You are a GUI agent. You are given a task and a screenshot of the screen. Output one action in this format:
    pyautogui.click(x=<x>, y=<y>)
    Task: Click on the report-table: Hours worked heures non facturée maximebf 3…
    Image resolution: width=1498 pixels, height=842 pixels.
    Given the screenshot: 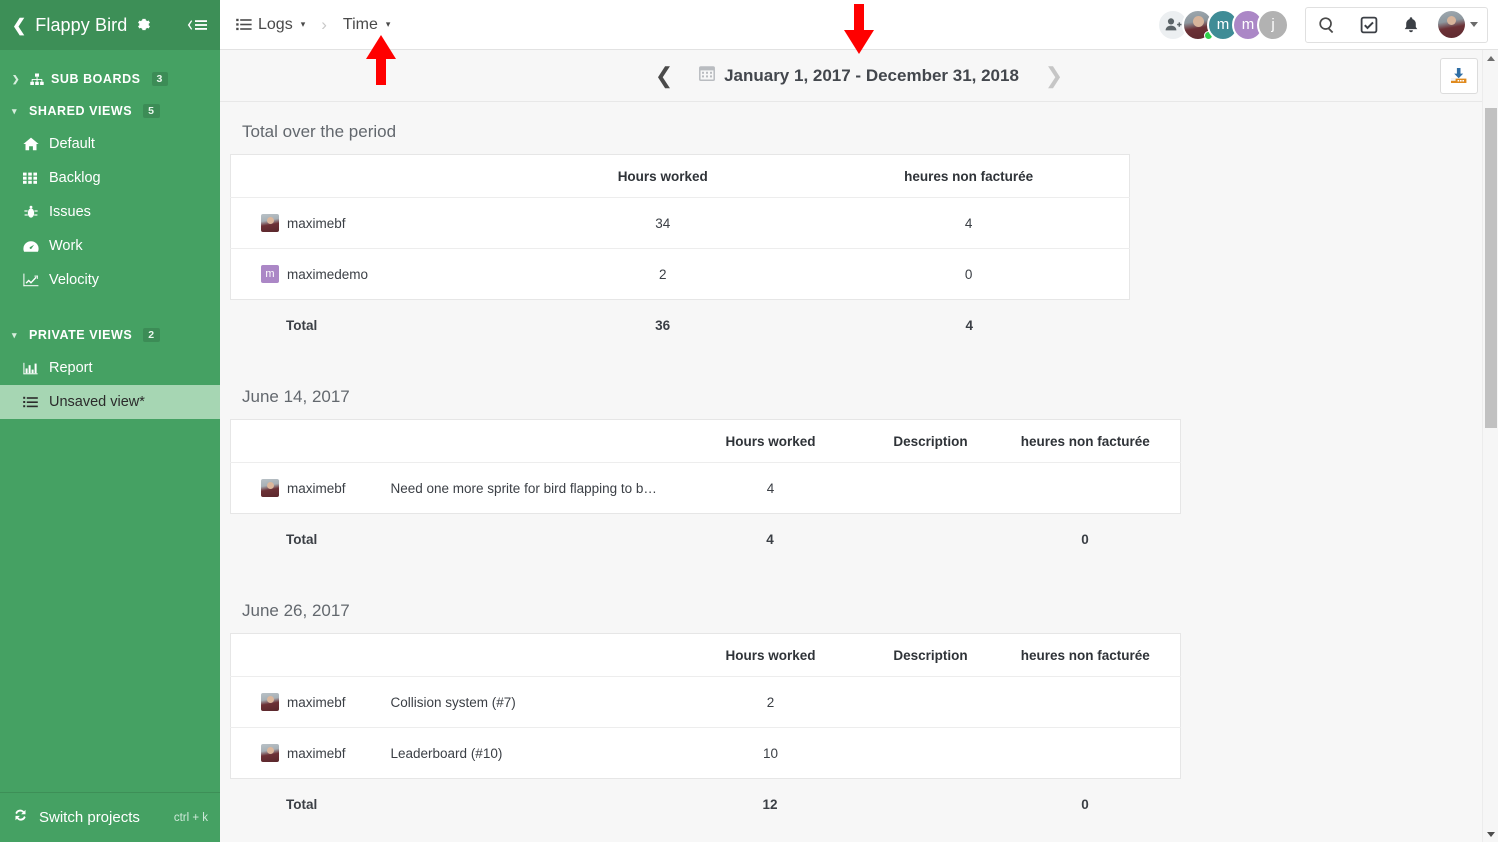 What is the action you would take?
    pyautogui.click(x=680, y=227)
    